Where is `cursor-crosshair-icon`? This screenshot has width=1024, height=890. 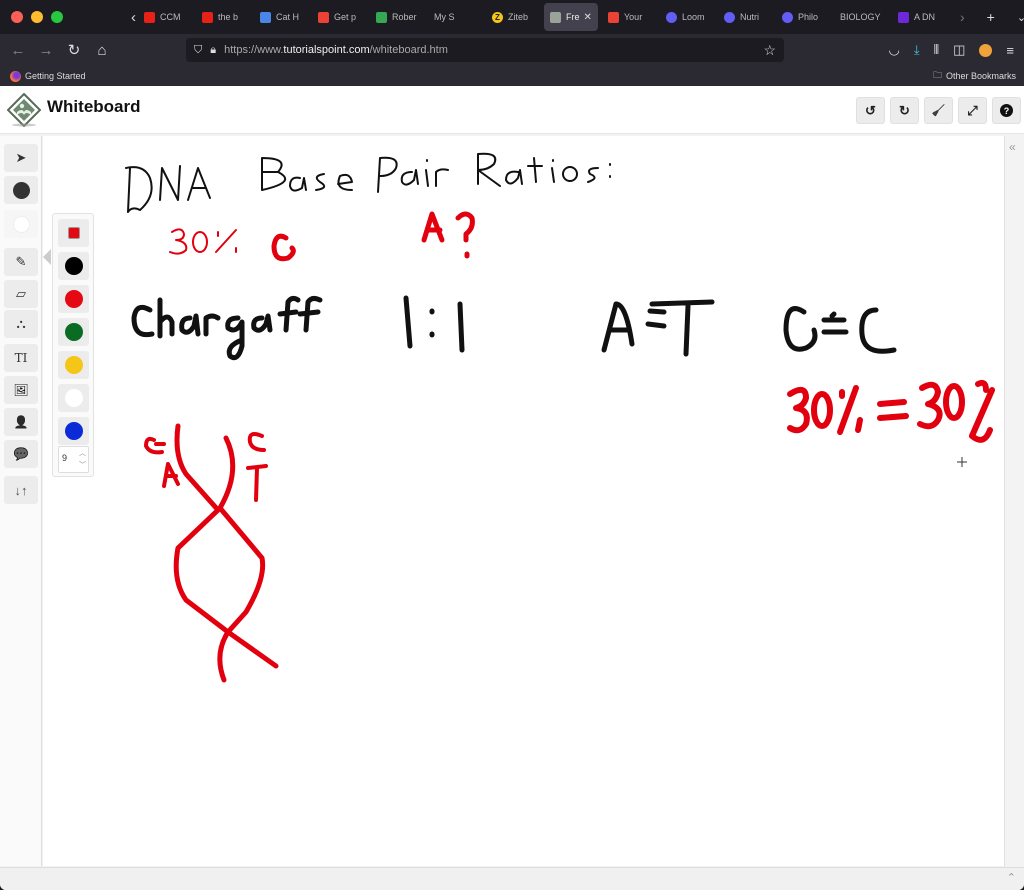
cursor-crosshair-icon is located at coordinates (962, 462).